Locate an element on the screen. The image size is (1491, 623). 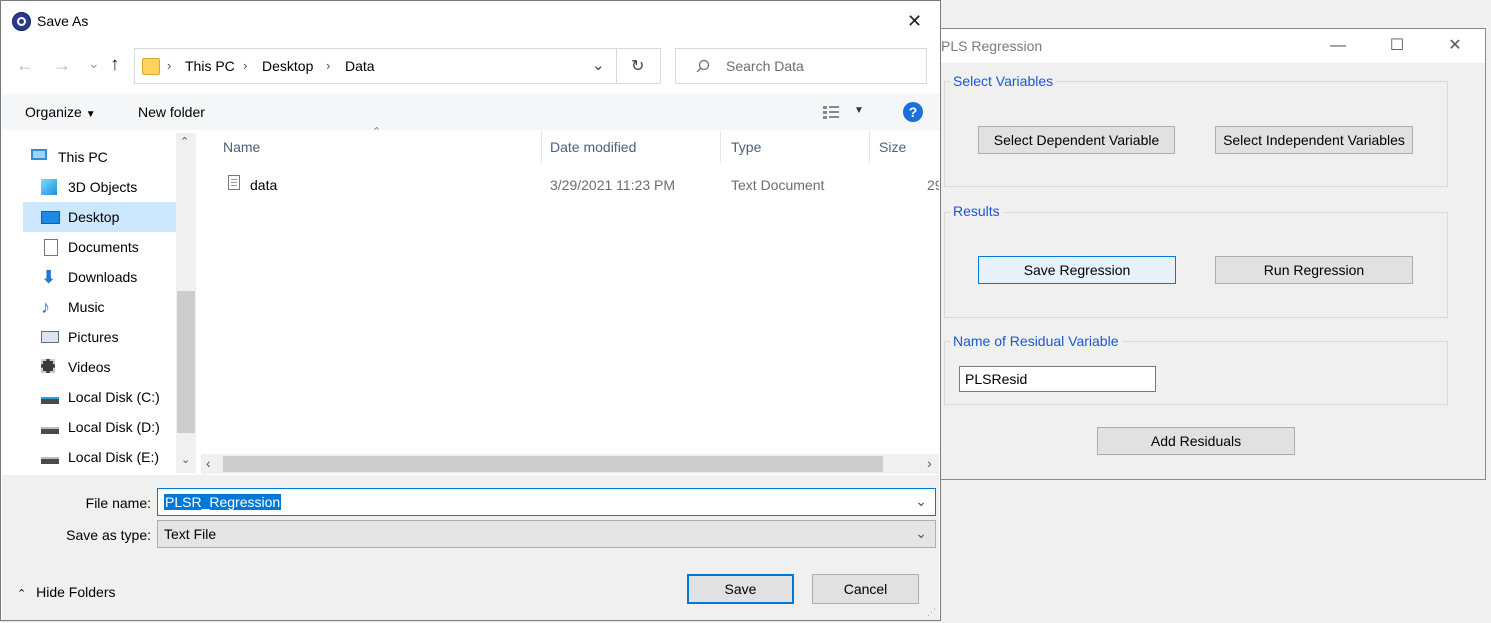
save-as-type-select: Text File ⌄ is located at coordinates (546, 534).